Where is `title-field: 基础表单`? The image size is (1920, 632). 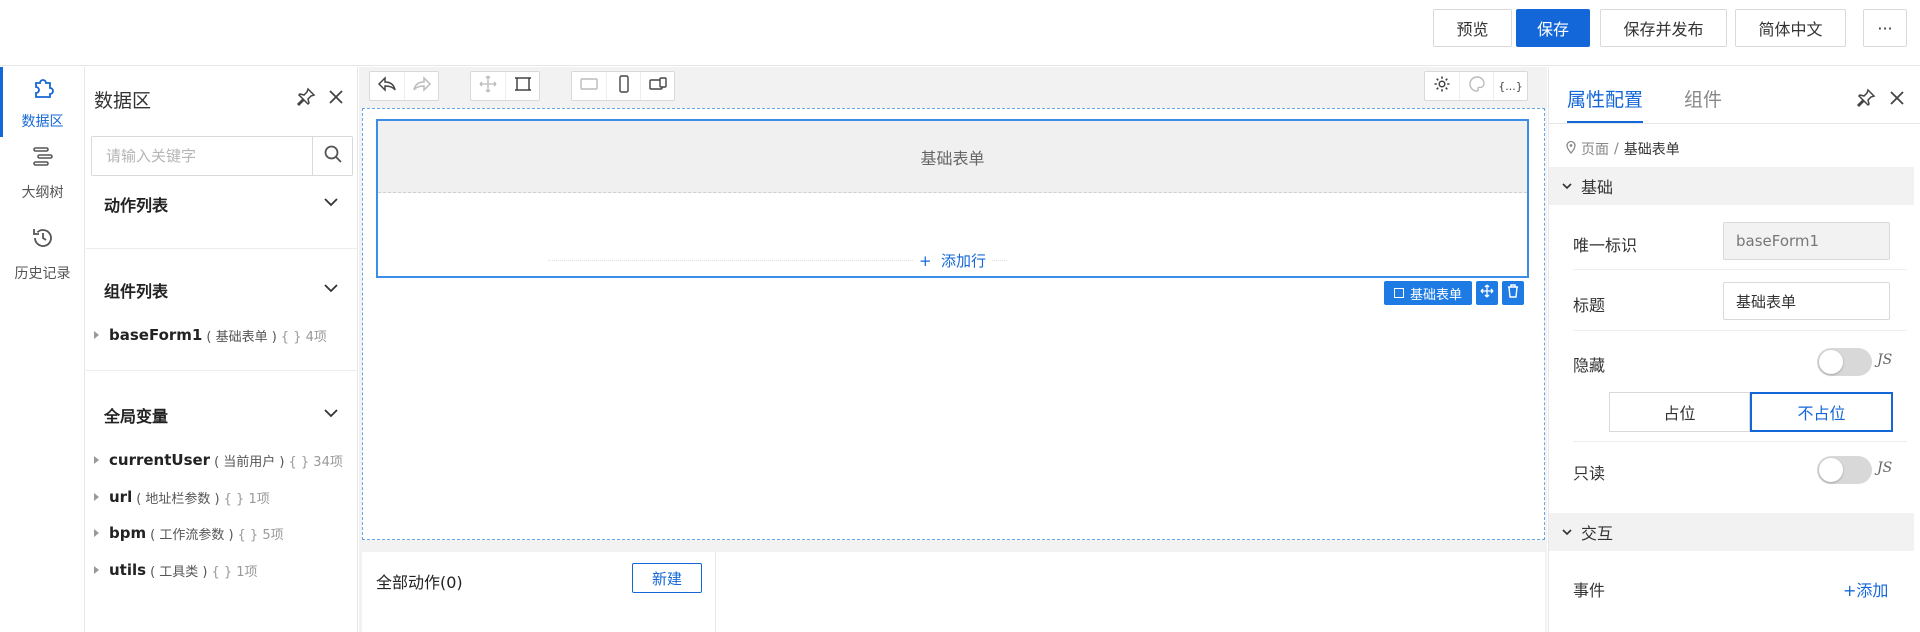
title-field: 基础表单 is located at coordinates (1806, 301).